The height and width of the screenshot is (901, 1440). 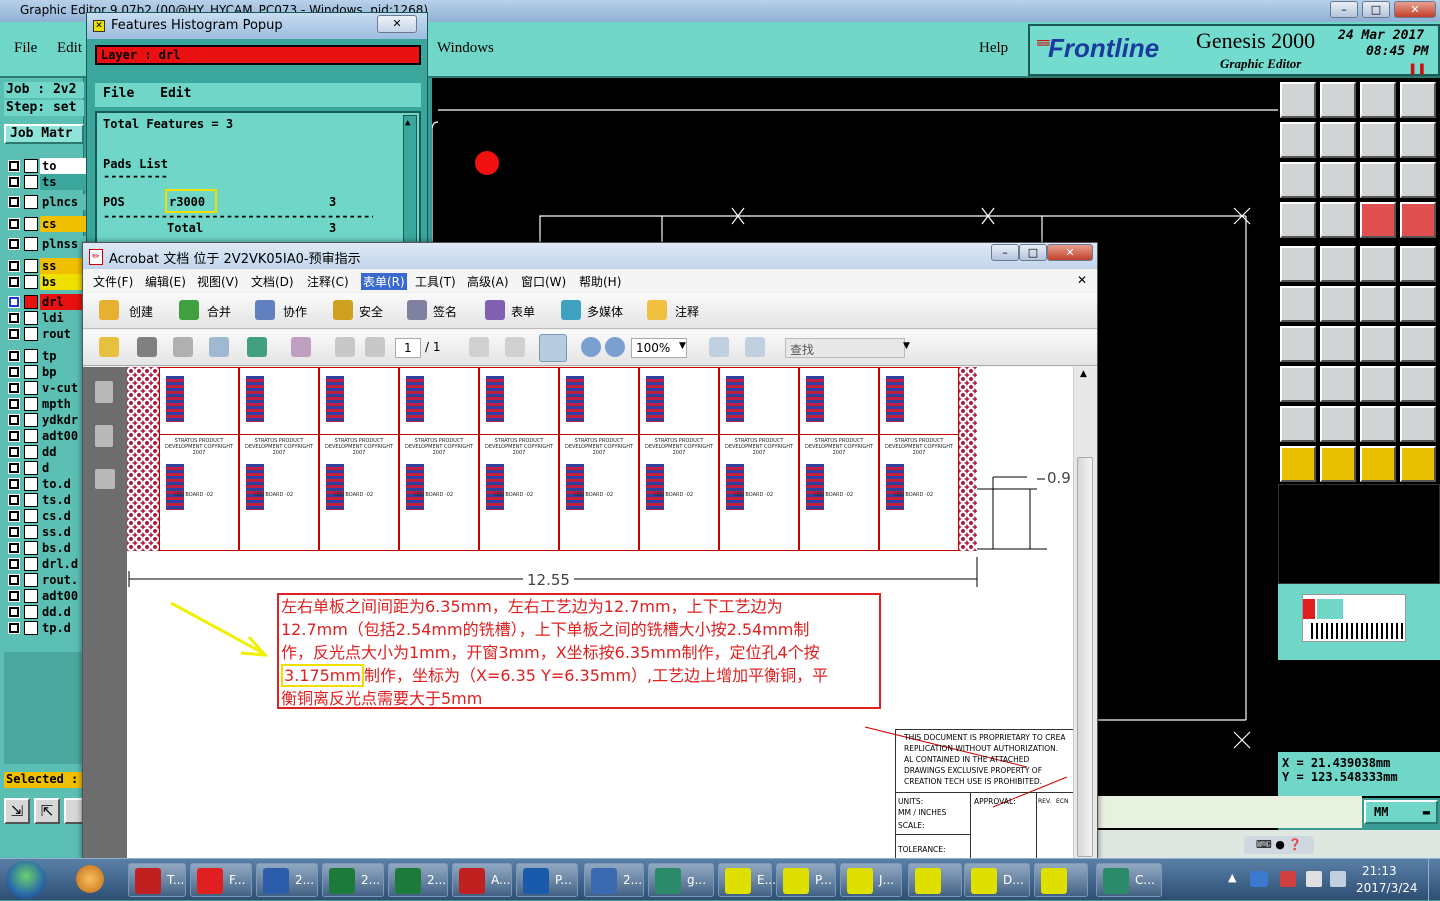 What do you see at coordinates (218, 281) in the screenshot?
I see `acro-menu-item: 视图(V)` at bounding box center [218, 281].